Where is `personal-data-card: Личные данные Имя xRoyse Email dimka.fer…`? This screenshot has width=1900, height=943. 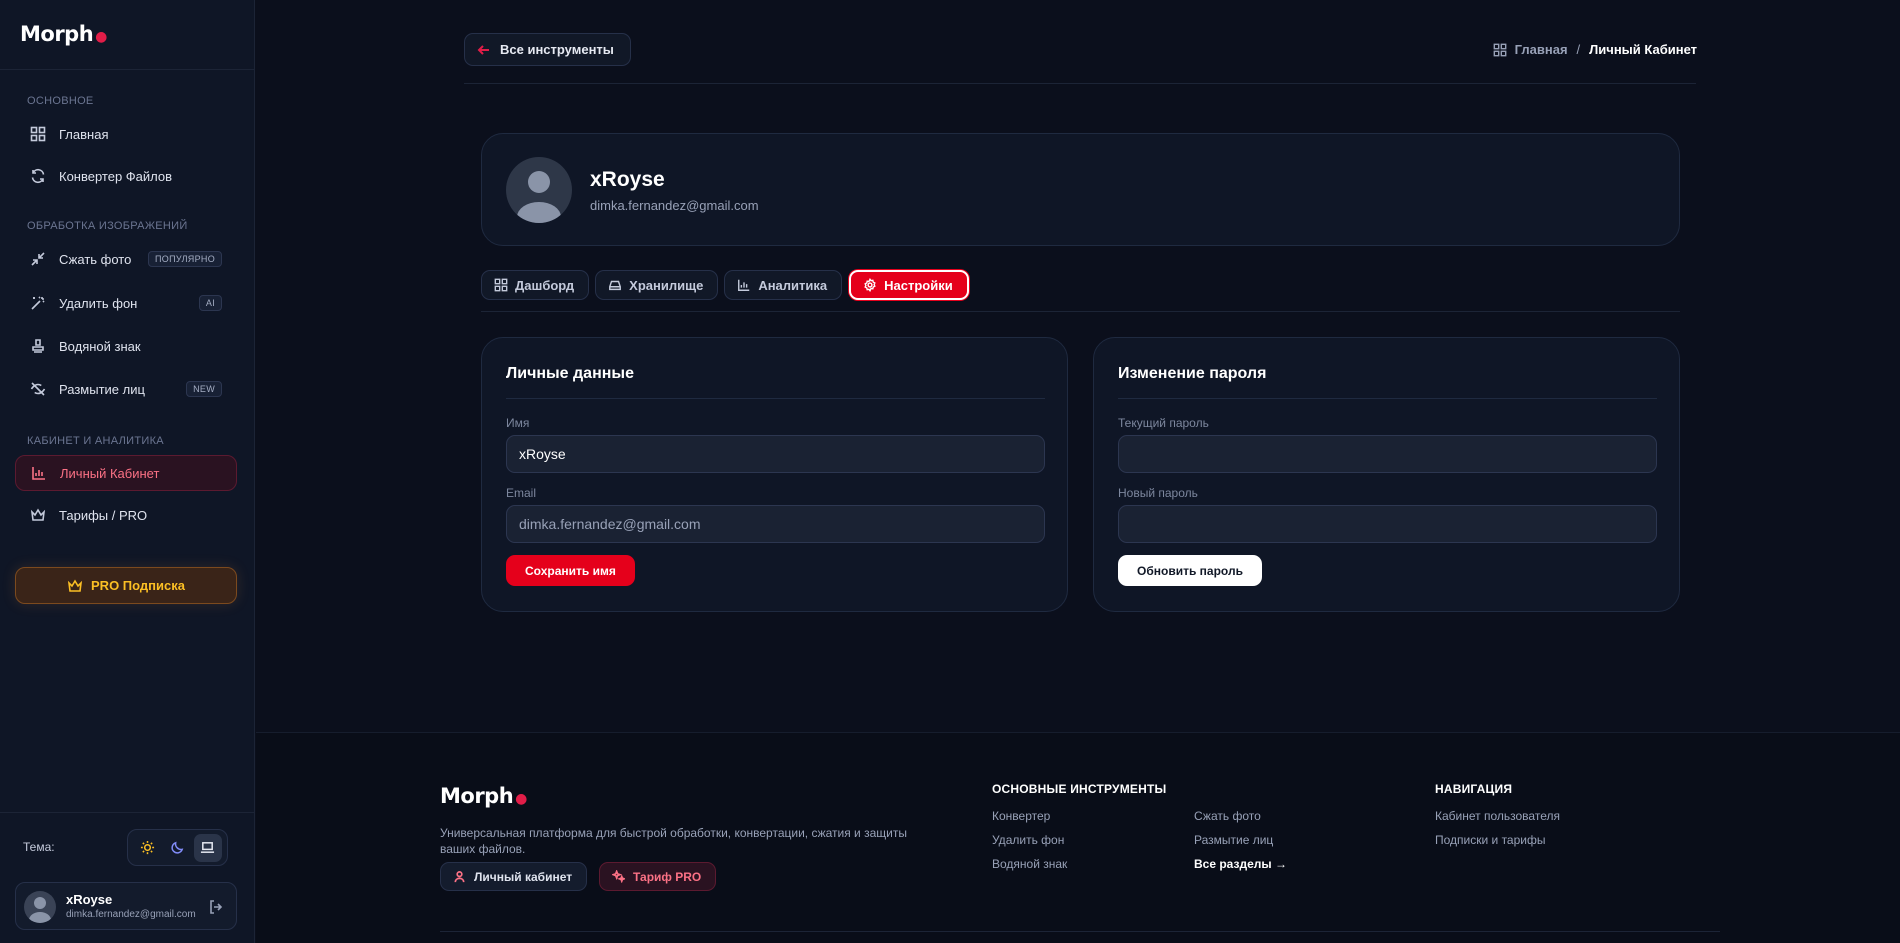 personal-data-card: Личные данные Имя xRoyse Email dimka.fer… is located at coordinates (774, 474).